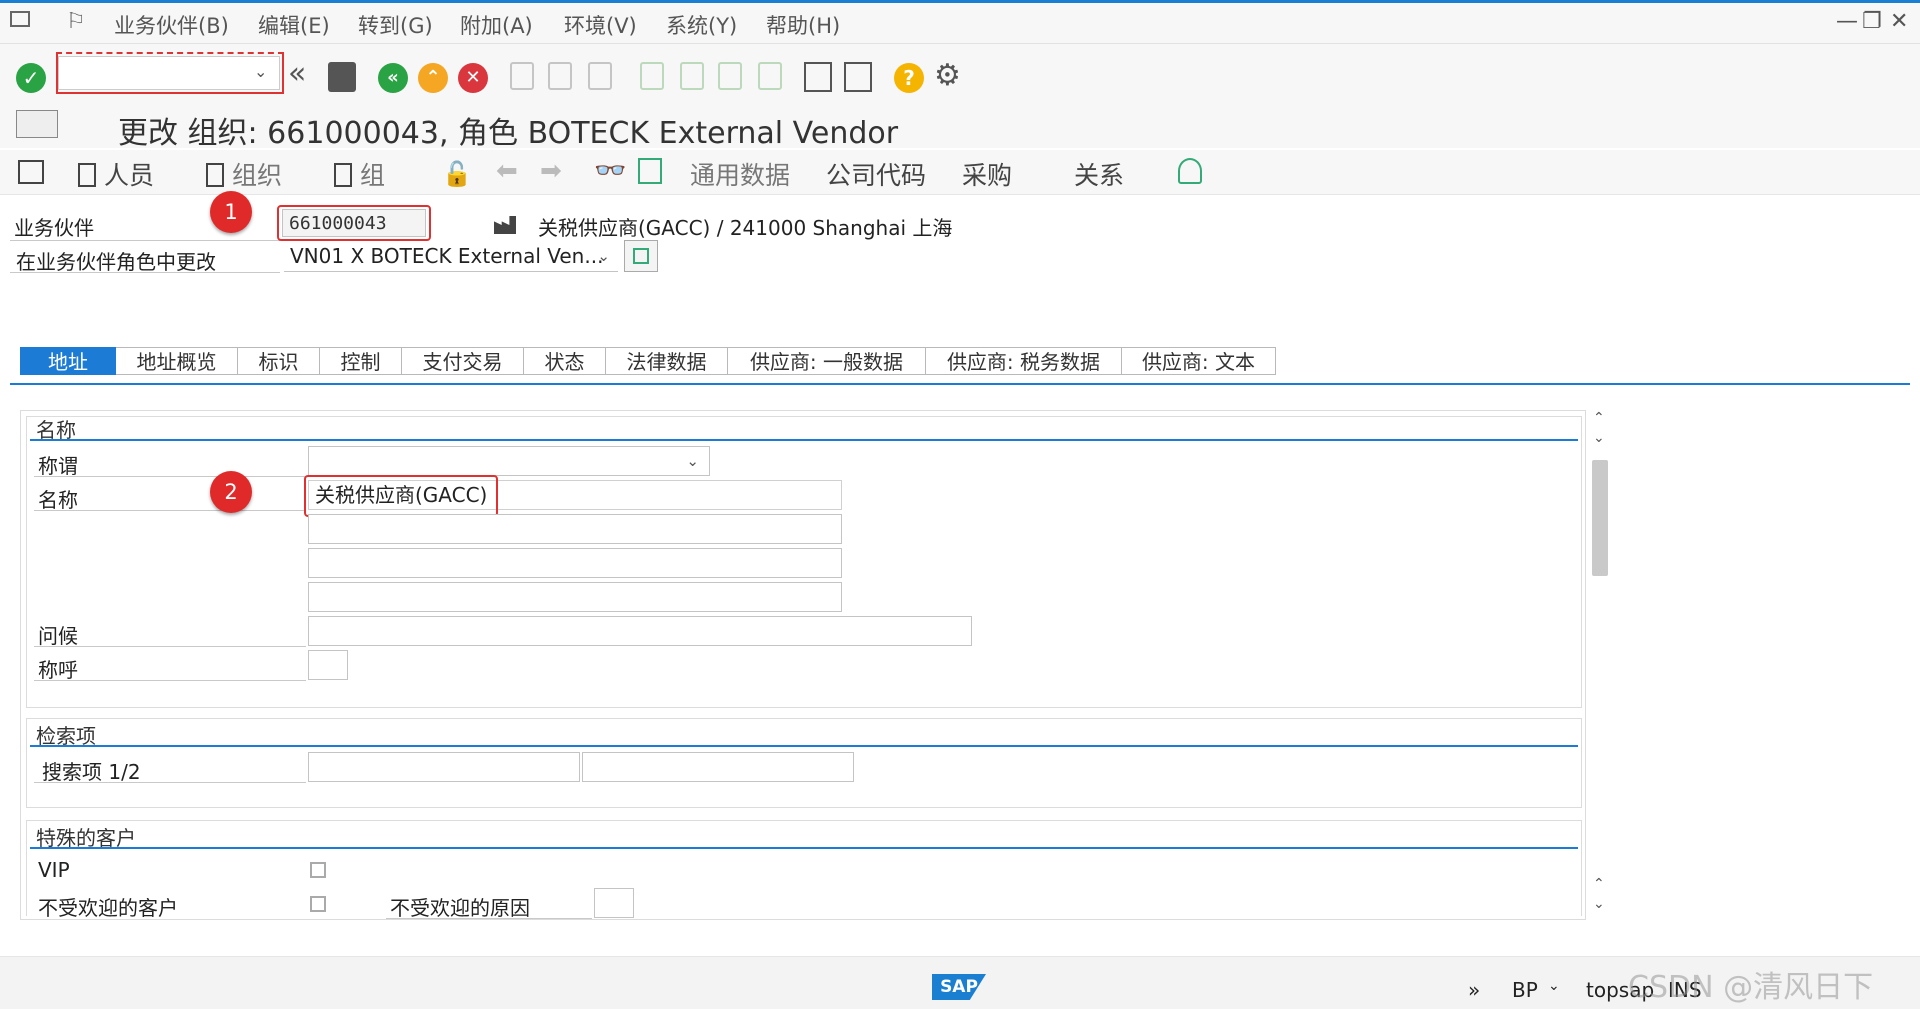  What do you see at coordinates (108, 908) in the screenshot?
I see `unwanted-customer-label: 不受欢迎的客户` at bounding box center [108, 908].